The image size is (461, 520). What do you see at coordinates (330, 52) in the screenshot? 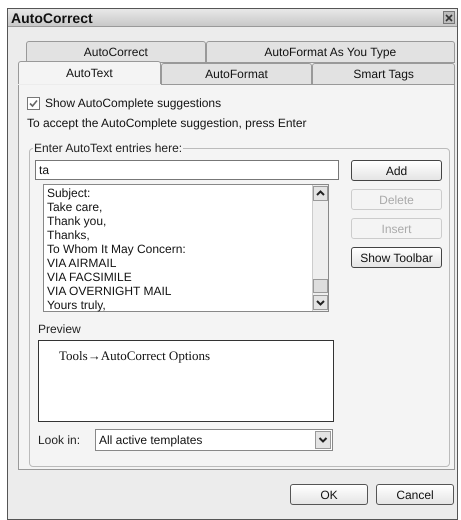
I see `tab: AutoFormat As You Type` at bounding box center [330, 52].